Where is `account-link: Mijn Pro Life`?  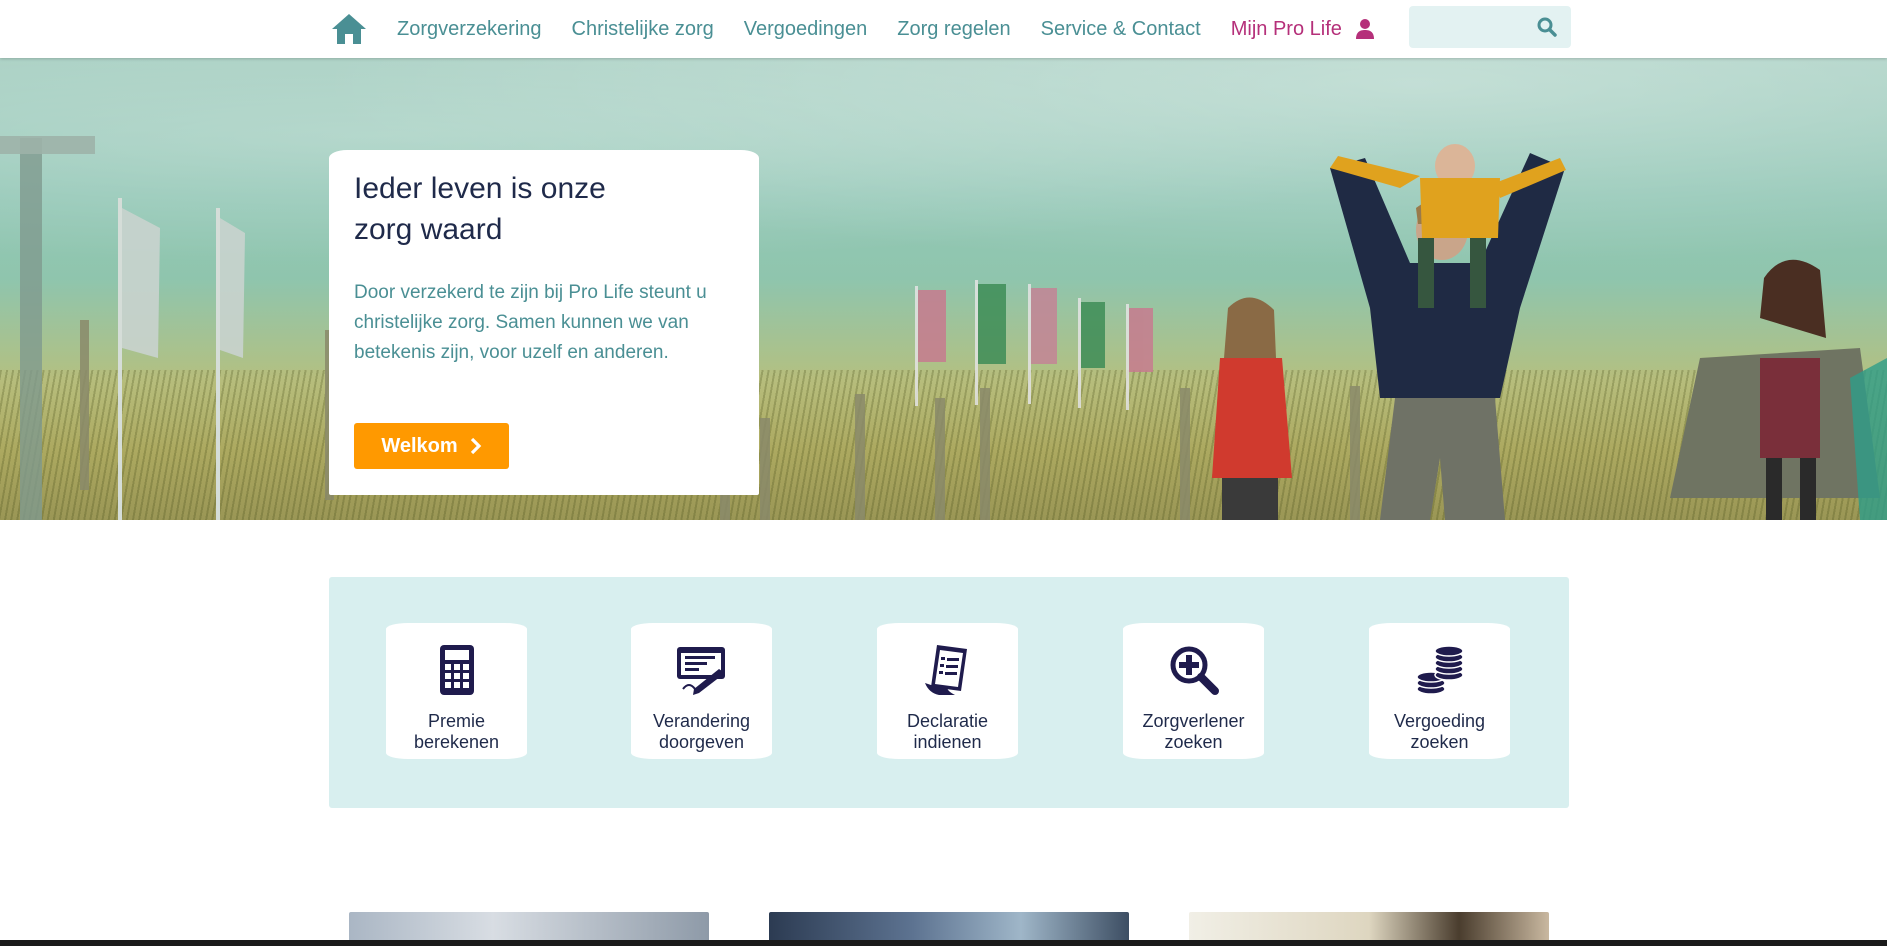 account-link: Mijn Pro Life is located at coordinates (1303, 29).